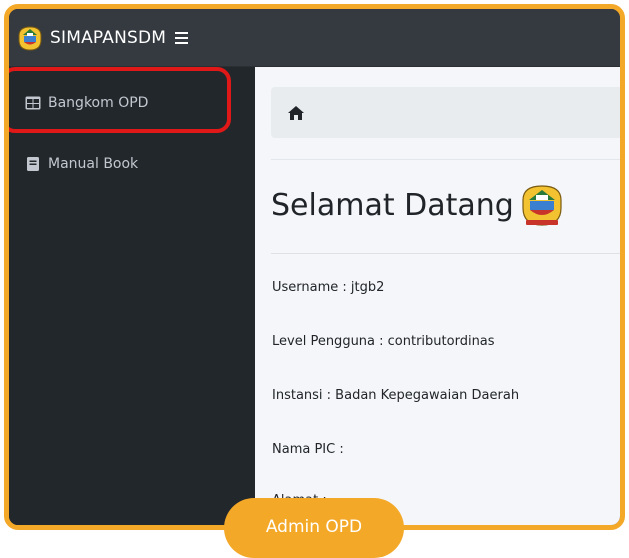 The width and height of the screenshot is (629, 558). What do you see at coordinates (98, 103) in the screenshot?
I see `sidebar-item-label: Bangkom OPD` at bounding box center [98, 103].